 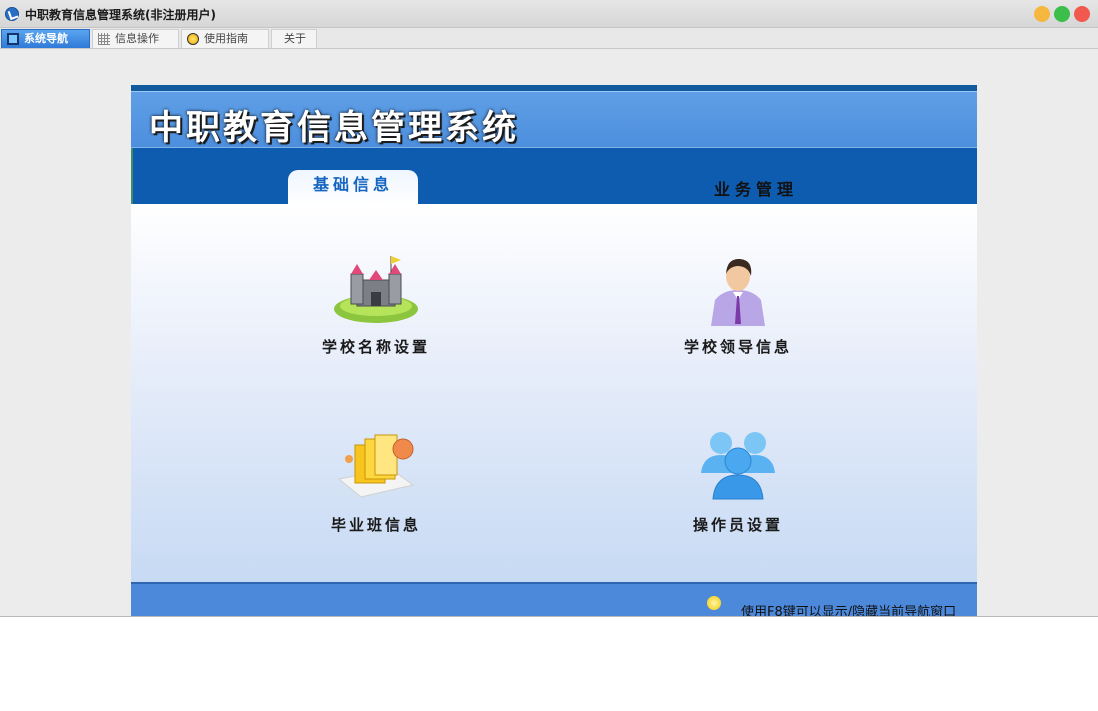 I want to click on tab-bar: 系统导航 信息操作 使用指南 关于, so click(x=549, y=38).